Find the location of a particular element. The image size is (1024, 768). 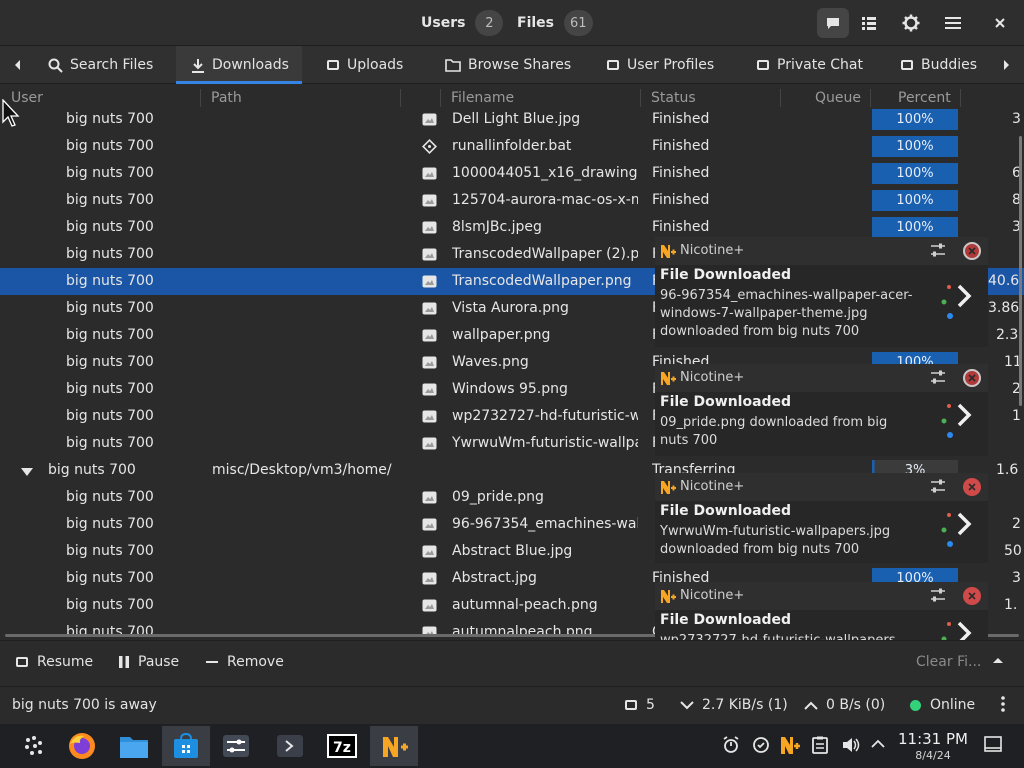

pause-button: Pause is located at coordinates (148, 662).